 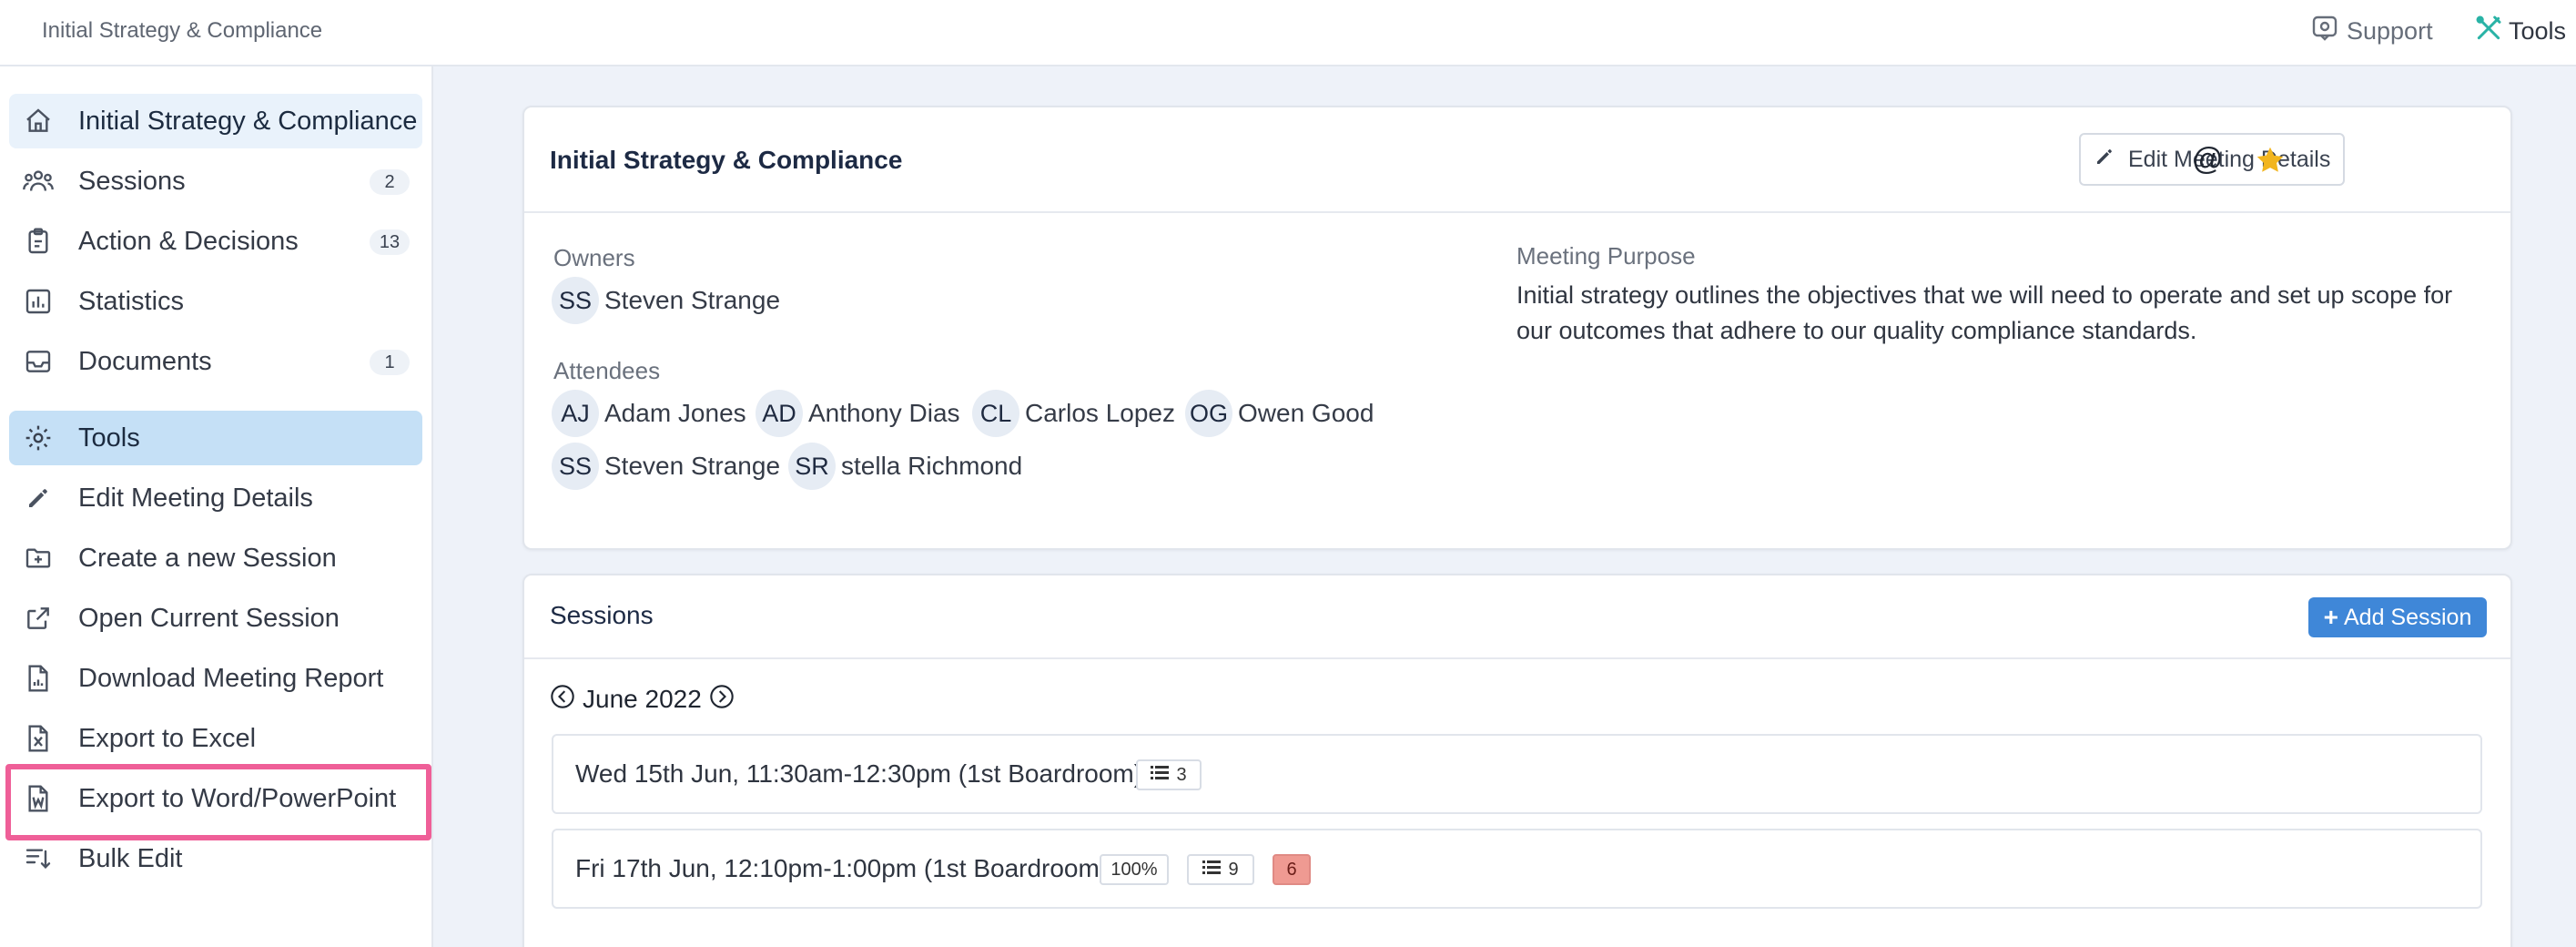 I want to click on avatar: AD, so click(x=779, y=413).